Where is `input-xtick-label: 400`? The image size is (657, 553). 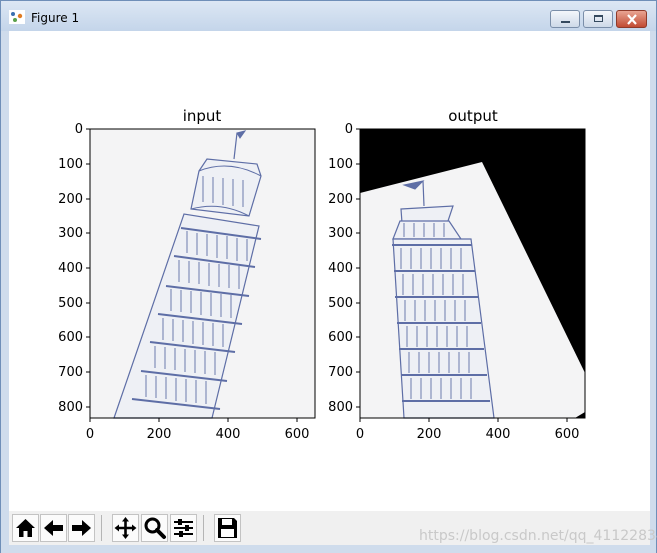
input-xtick-label: 400 is located at coordinates (228, 434).